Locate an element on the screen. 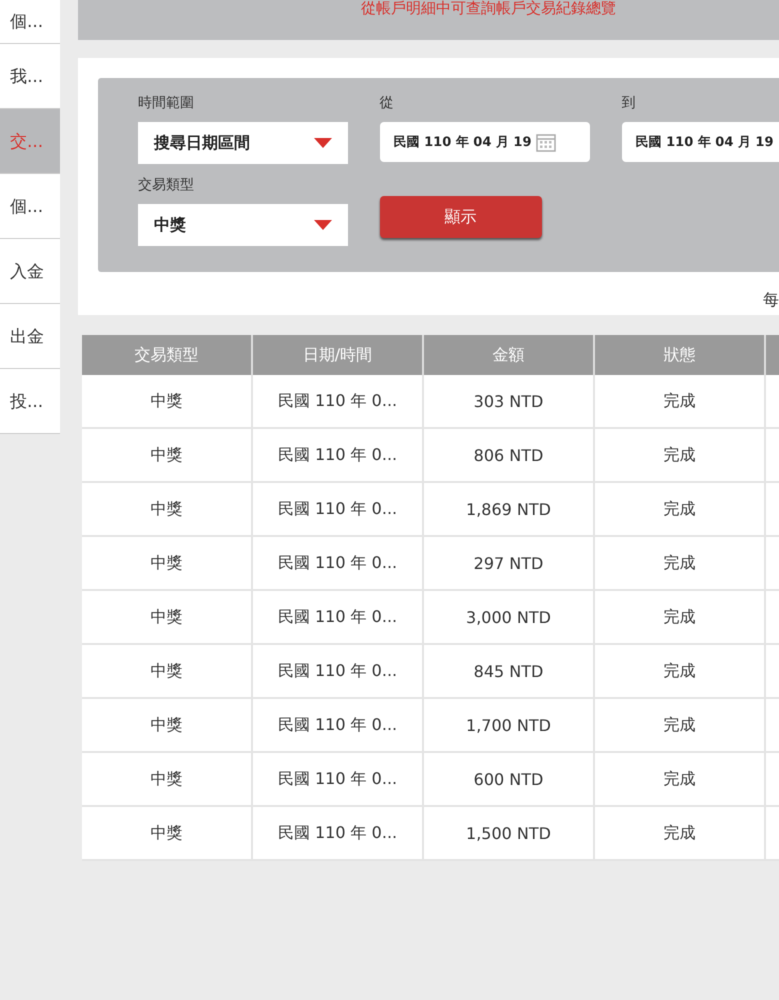  table-cell: 297 NTD is located at coordinates (509, 564).